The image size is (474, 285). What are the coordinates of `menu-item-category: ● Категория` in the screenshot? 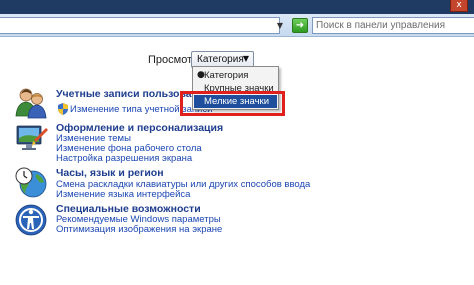 It's located at (235, 75).